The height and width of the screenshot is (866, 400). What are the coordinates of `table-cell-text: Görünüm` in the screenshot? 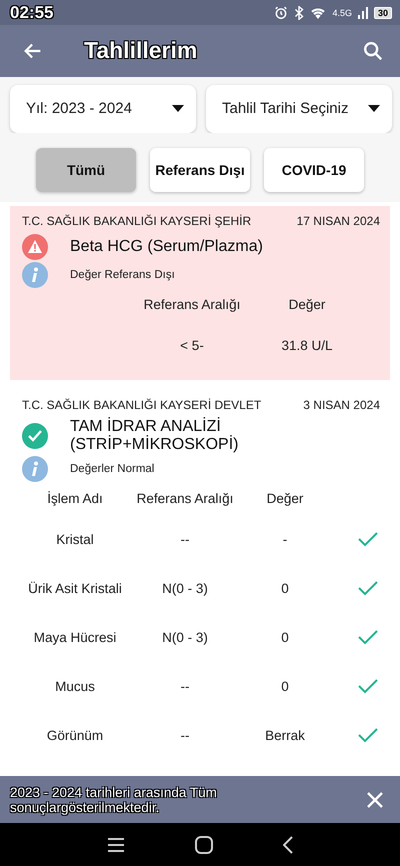 It's located at (75, 735).